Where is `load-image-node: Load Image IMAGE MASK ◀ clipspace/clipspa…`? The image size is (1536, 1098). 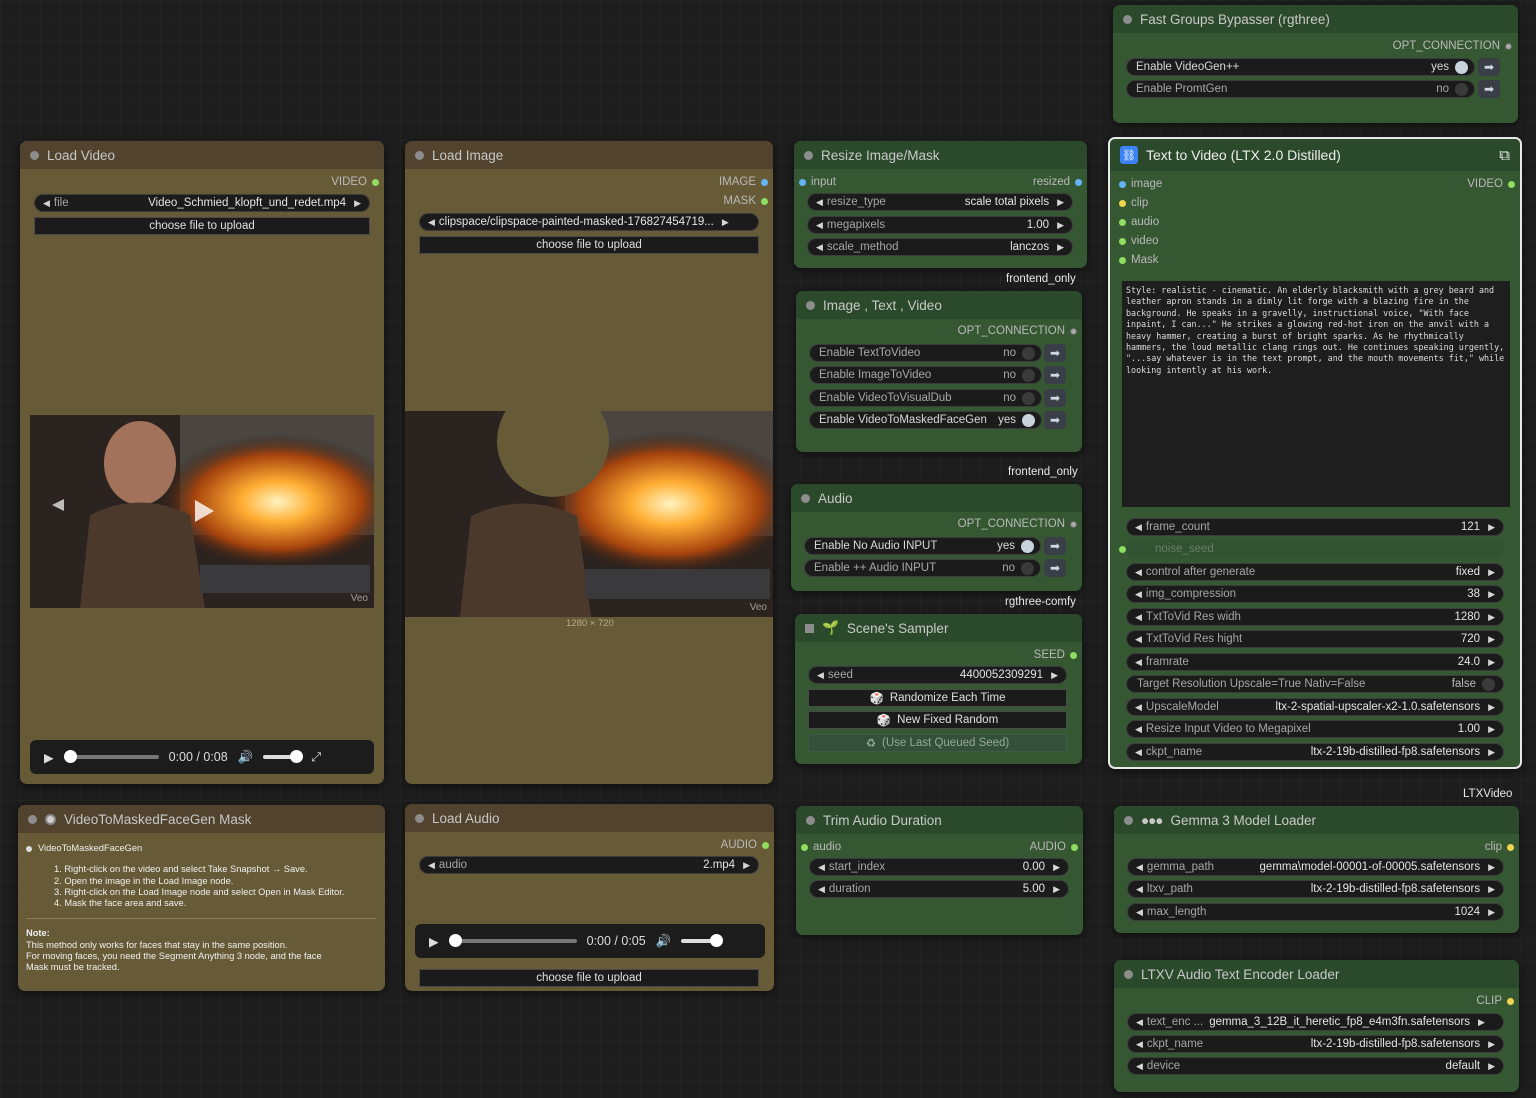
load-image-node: Load Image IMAGE MASK ◀ clipspace/clipspa… is located at coordinates (589, 462).